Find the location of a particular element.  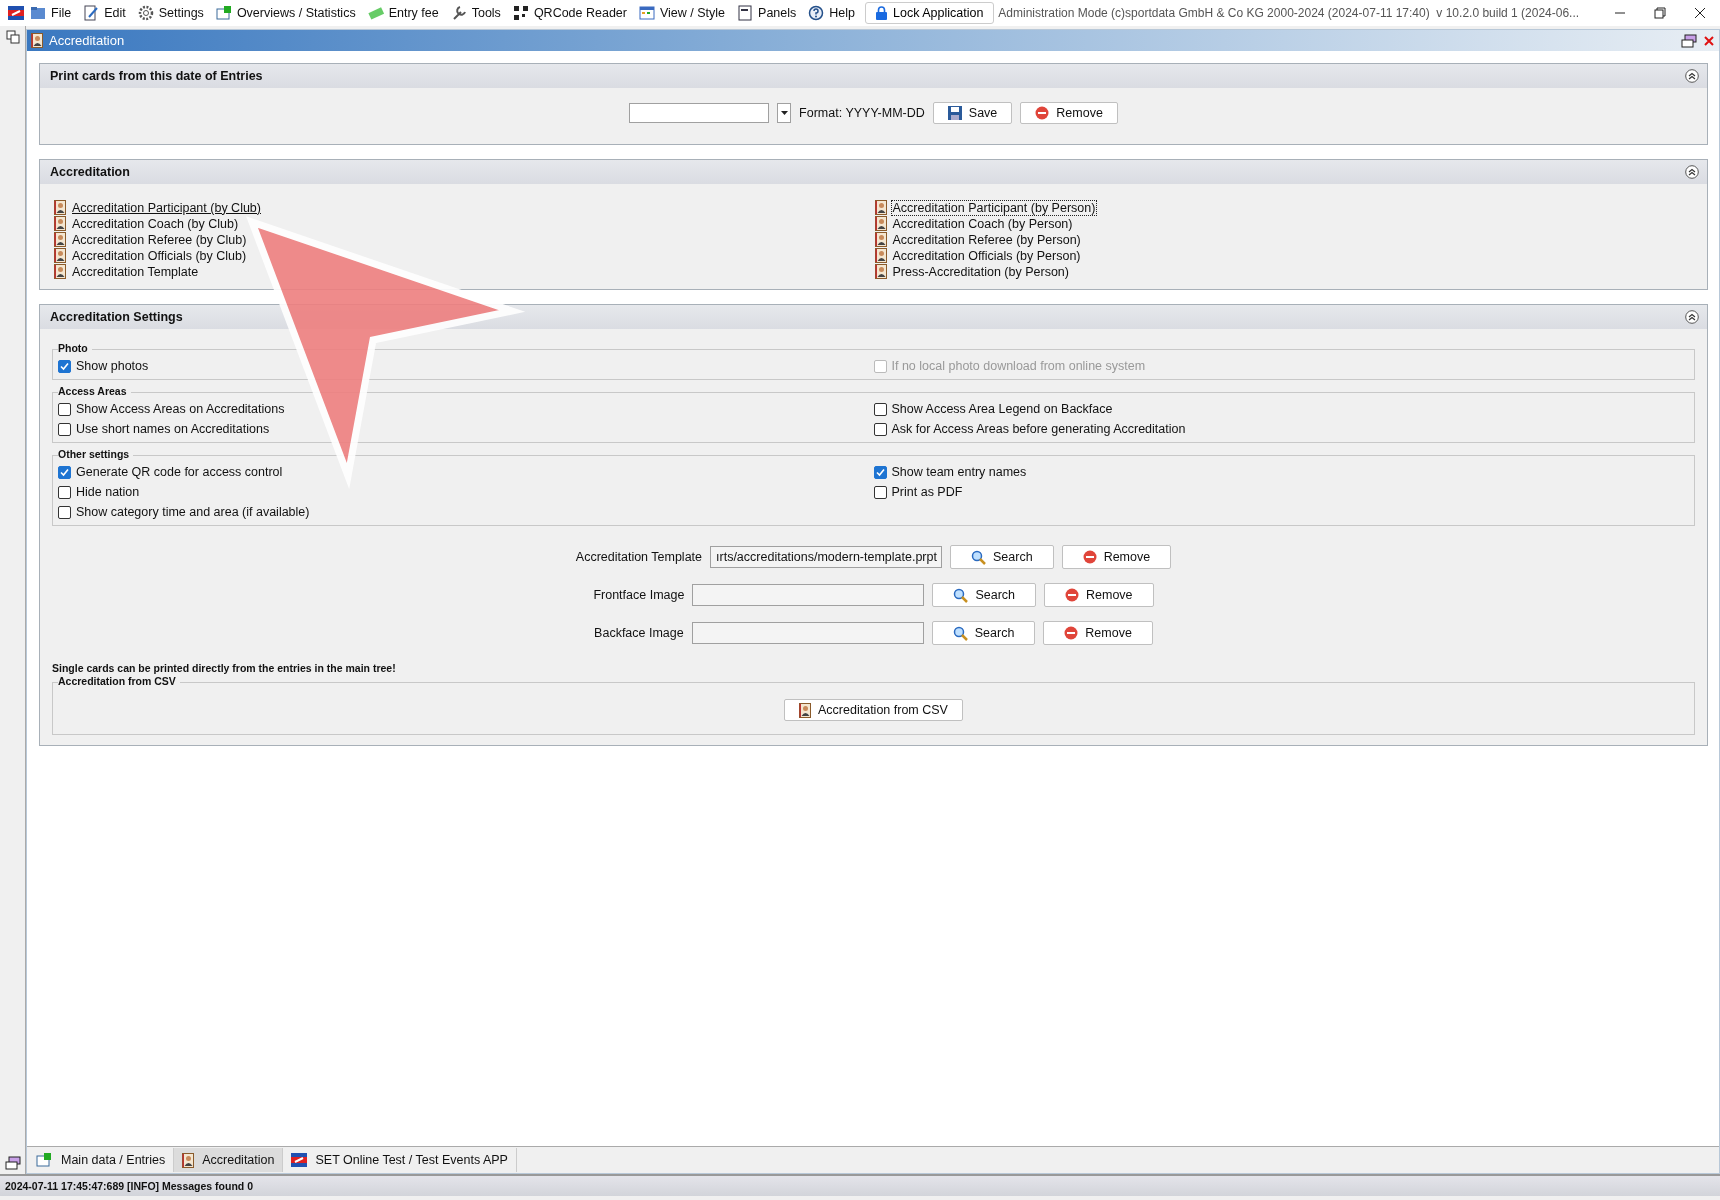

panel-title: Accreditation Settings is located at coordinates (116, 317).